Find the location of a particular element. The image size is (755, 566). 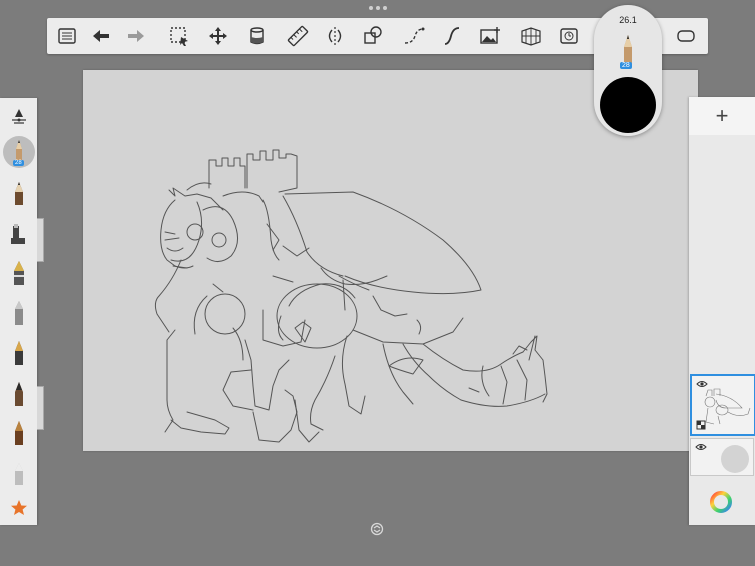

fullscreen-icon is located at coordinates (686, 36).